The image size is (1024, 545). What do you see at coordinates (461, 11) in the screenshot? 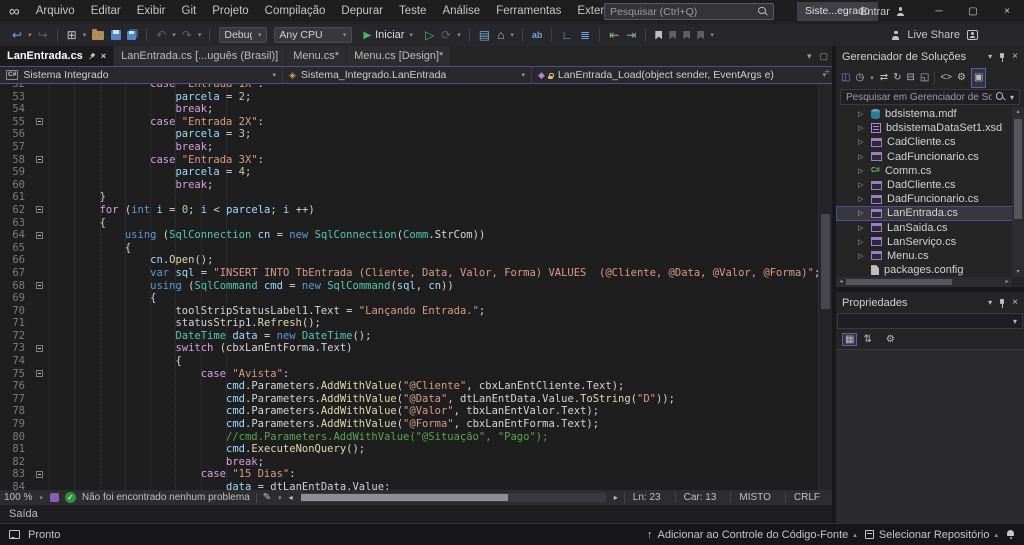
I see `menu-item-análise: Análise` at bounding box center [461, 11].